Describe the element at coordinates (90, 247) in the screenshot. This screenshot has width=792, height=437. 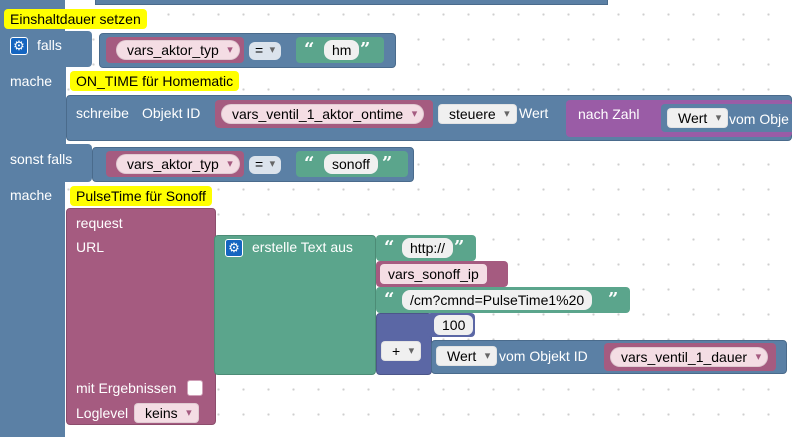
I see `url-label: URL` at that location.